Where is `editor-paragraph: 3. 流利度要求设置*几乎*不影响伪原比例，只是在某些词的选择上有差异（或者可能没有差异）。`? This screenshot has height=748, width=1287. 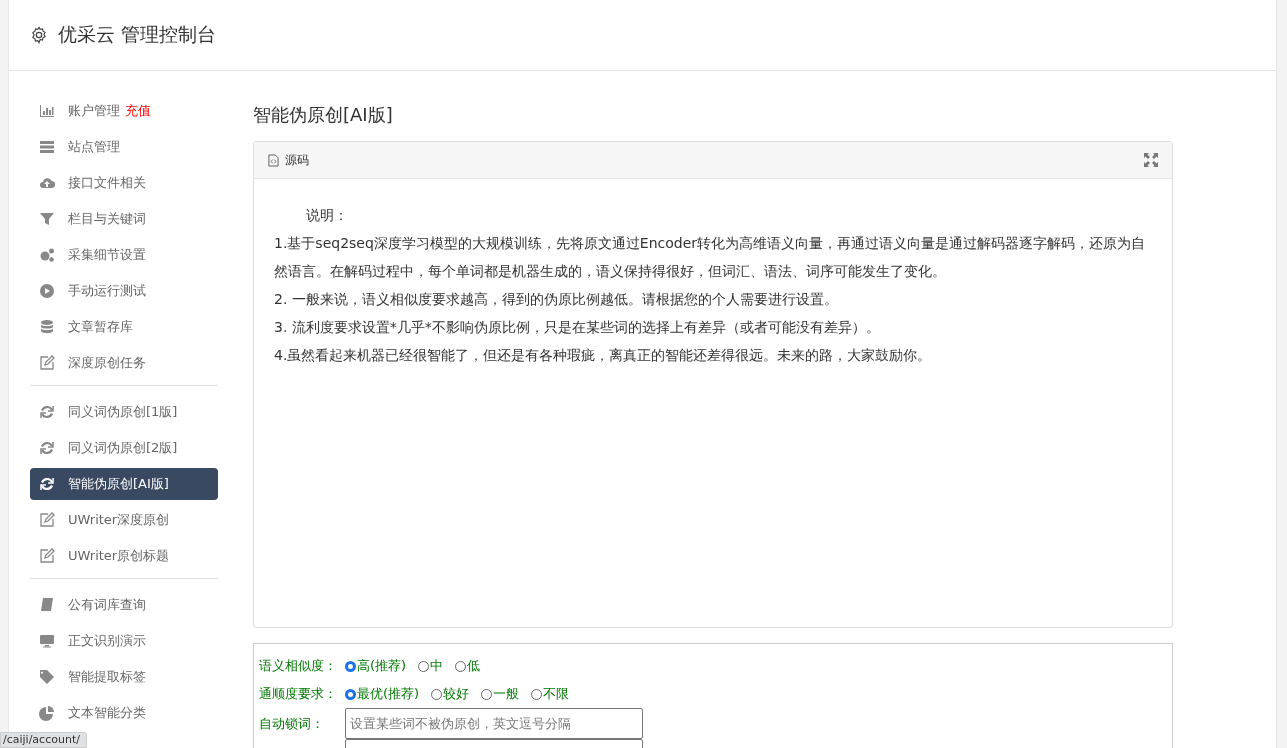 editor-paragraph: 3. 流利度要求设置*几乎*不影响伪原比例，只是在某些词的选择上有差异（或者可能没有差异）。 is located at coordinates (577, 327).